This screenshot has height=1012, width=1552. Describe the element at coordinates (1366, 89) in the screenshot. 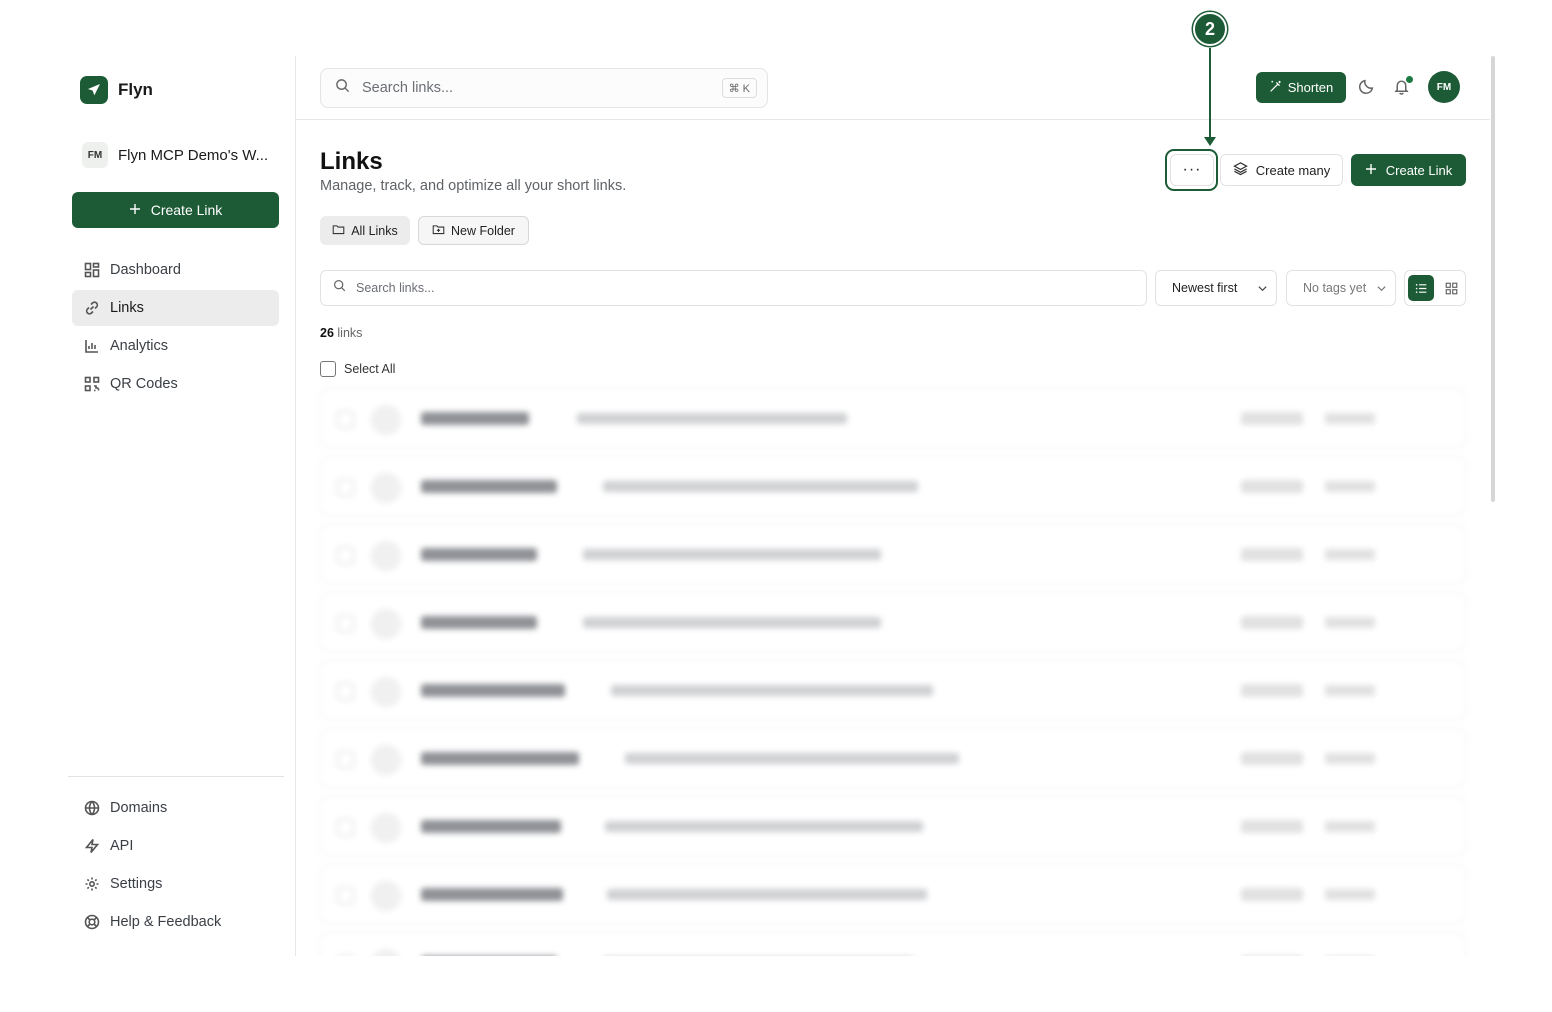

I see `moon-icon` at that location.